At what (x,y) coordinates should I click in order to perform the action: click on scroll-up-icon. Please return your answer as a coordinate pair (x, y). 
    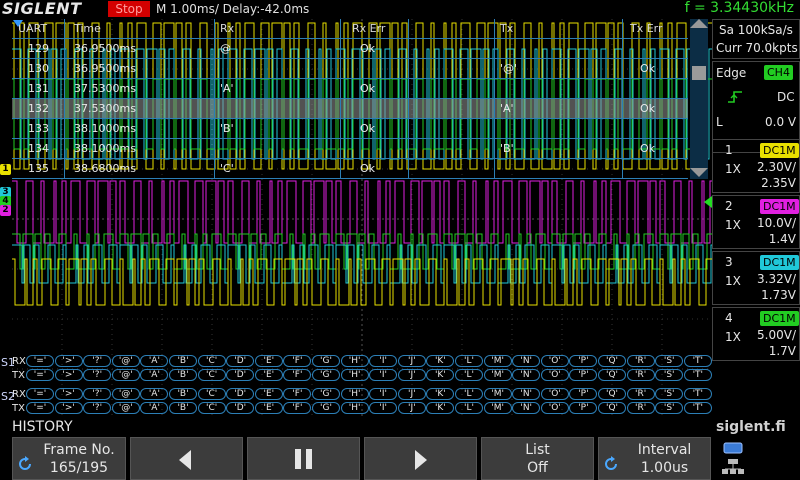
    Looking at the image, I should click on (699, 23).